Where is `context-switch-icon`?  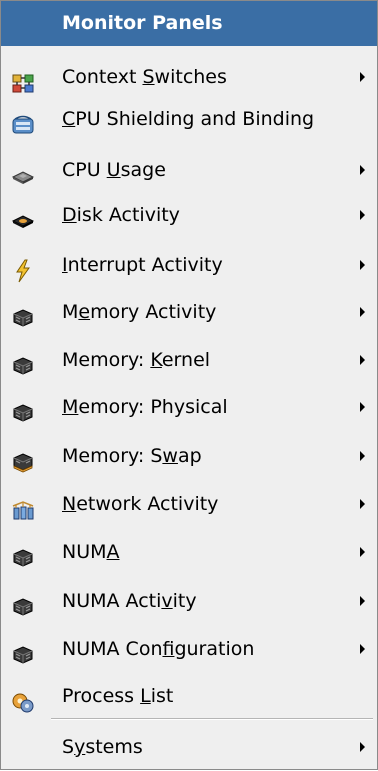 context-switch-icon is located at coordinates (23, 79).